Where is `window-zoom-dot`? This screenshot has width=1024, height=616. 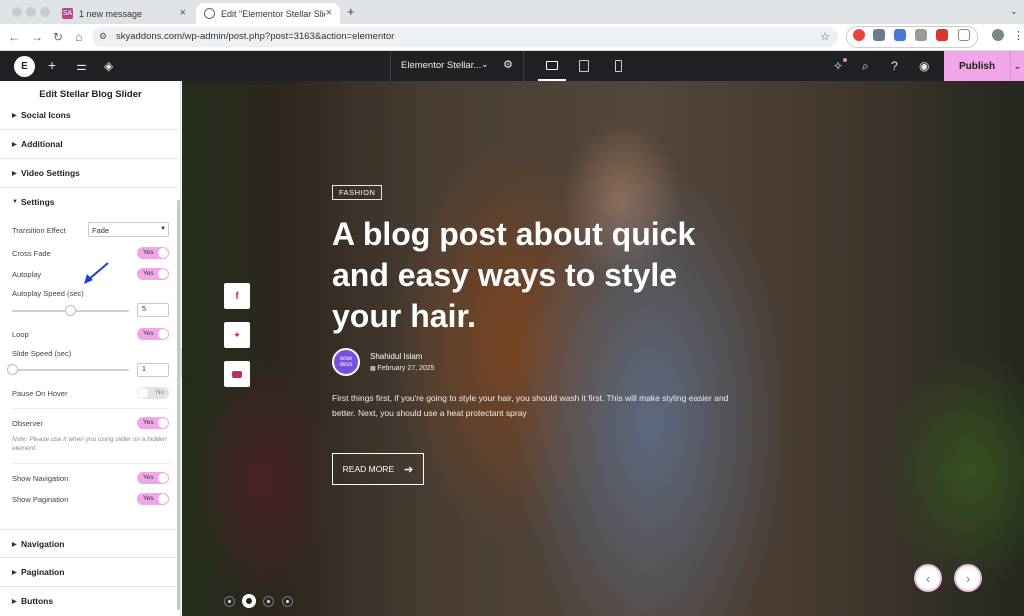
window-zoom-dot is located at coordinates (45, 12).